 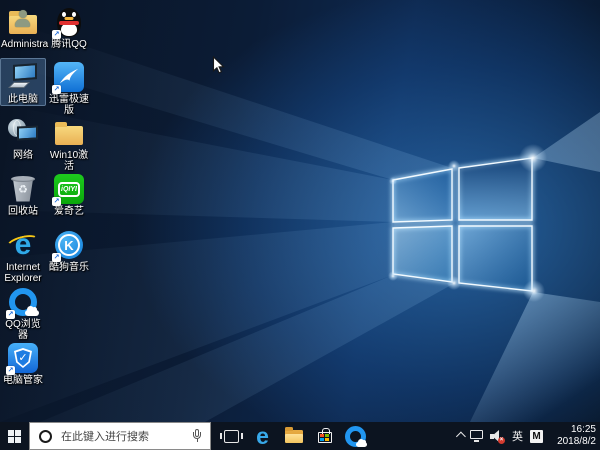 I want to click on user-folder-icon, so click(x=23, y=22).